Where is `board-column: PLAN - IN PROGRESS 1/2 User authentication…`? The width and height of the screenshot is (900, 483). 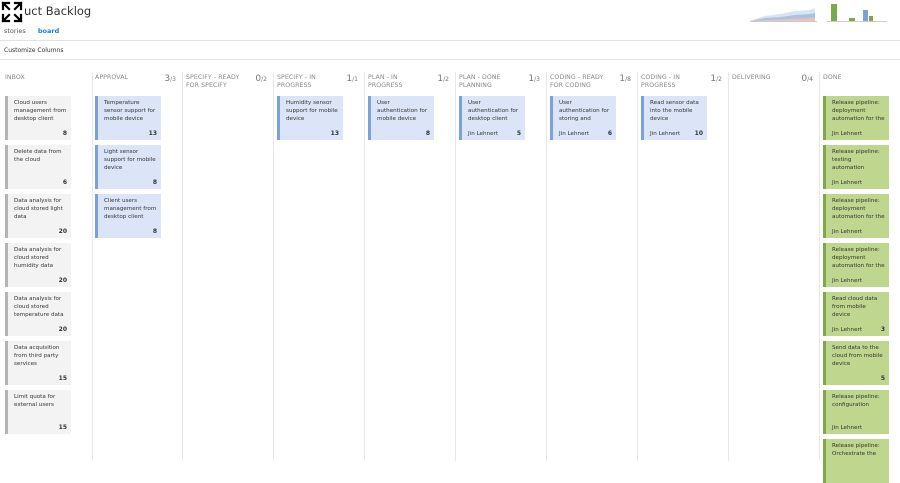
board-column: PLAN - IN PROGRESS 1/2 User authentication… is located at coordinates (410, 266).